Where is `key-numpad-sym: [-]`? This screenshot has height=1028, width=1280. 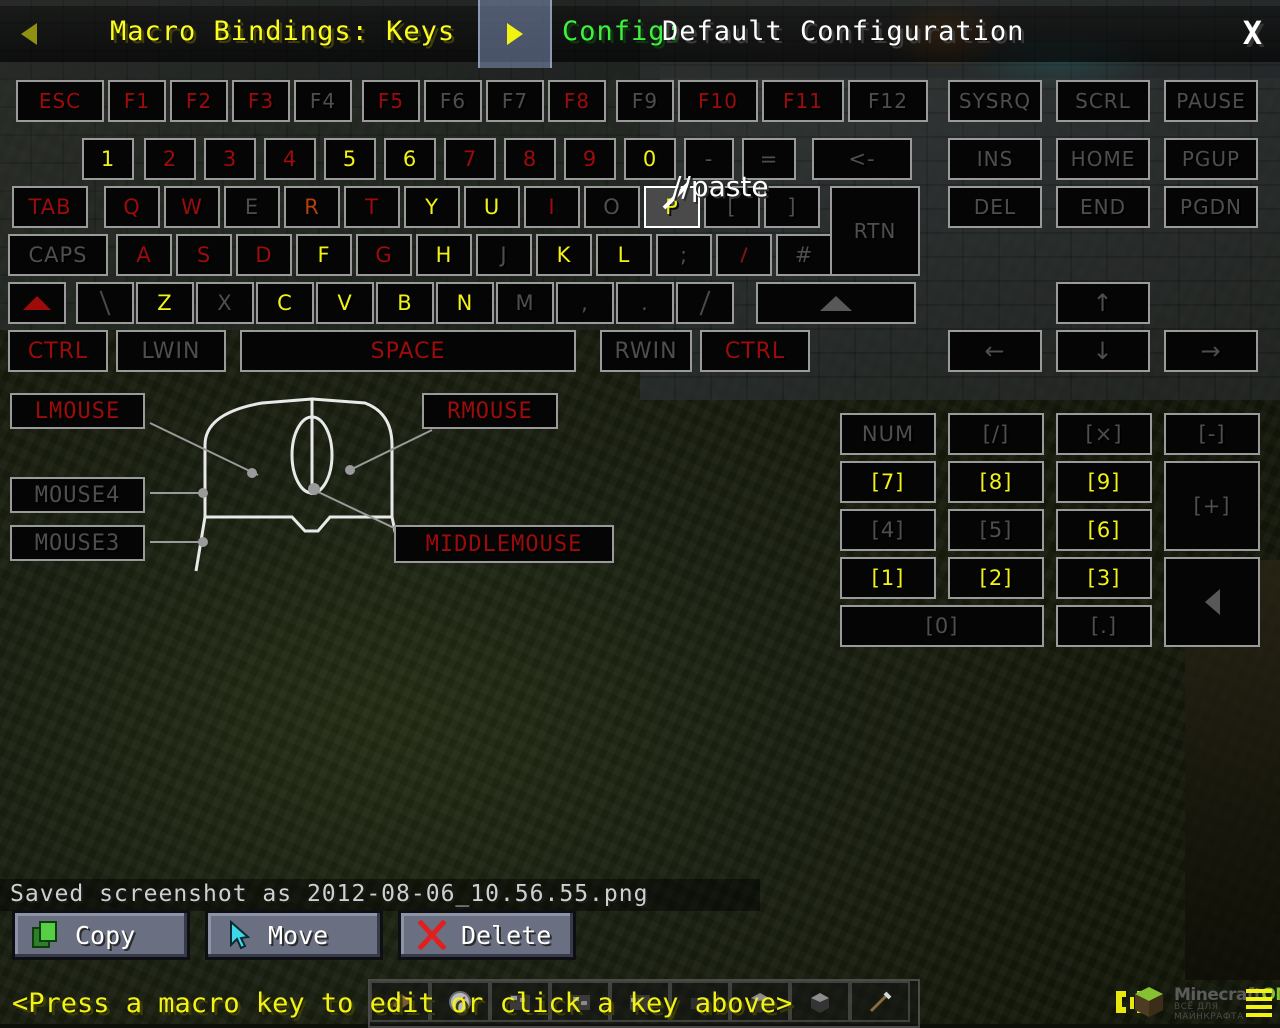
key-numpad-sym: [-] is located at coordinates (1212, 434).